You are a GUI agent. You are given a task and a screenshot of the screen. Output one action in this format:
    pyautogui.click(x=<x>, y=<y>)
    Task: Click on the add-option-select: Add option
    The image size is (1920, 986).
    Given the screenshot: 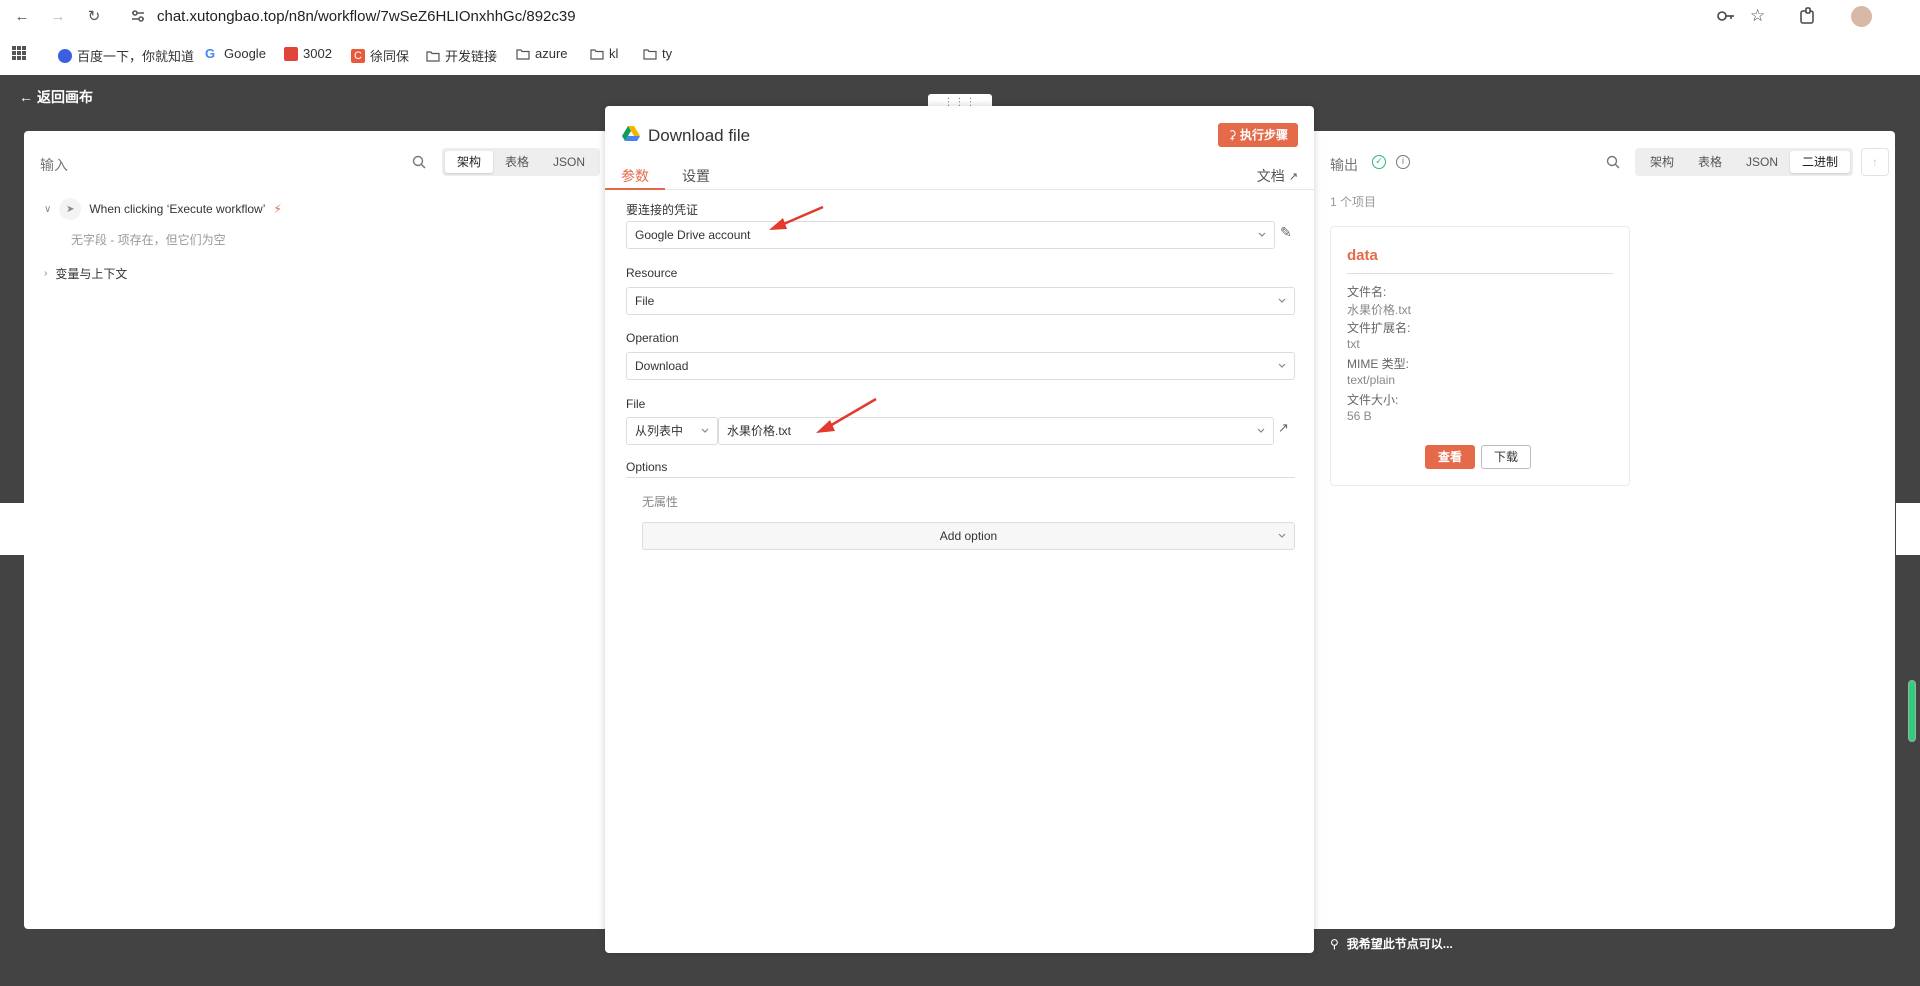 What is the action you would take?
    pyautogui.click(x=968, y=536)
    